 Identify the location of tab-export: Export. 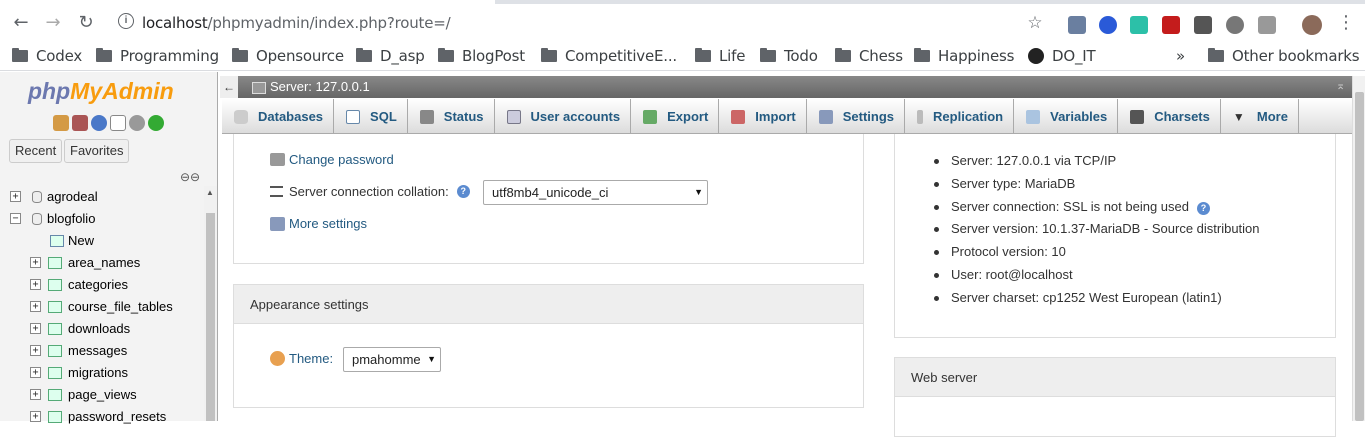
(675, 116).